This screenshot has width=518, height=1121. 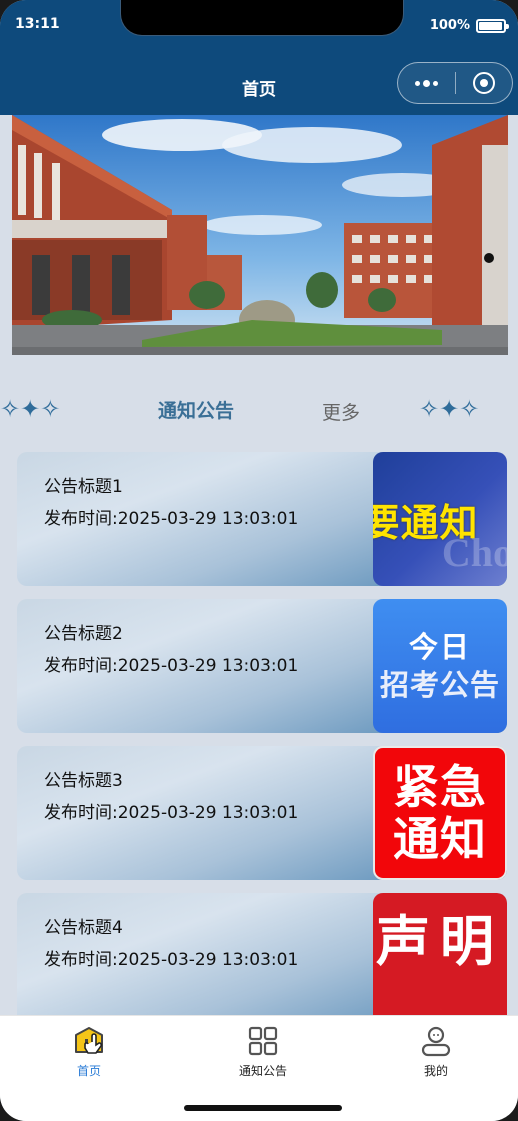 I want to click on notice-title: 公告标题4, so click(x=83, y=928).